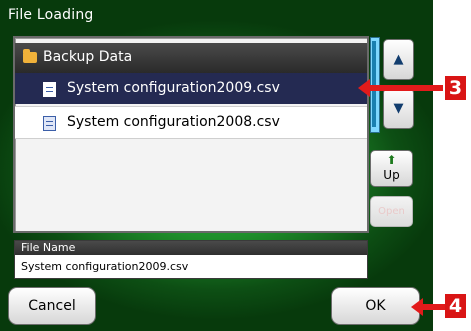  Describe the element at coordinates (51, 15) in the screenshot. I see `dialog-title: File Loading` at that location.